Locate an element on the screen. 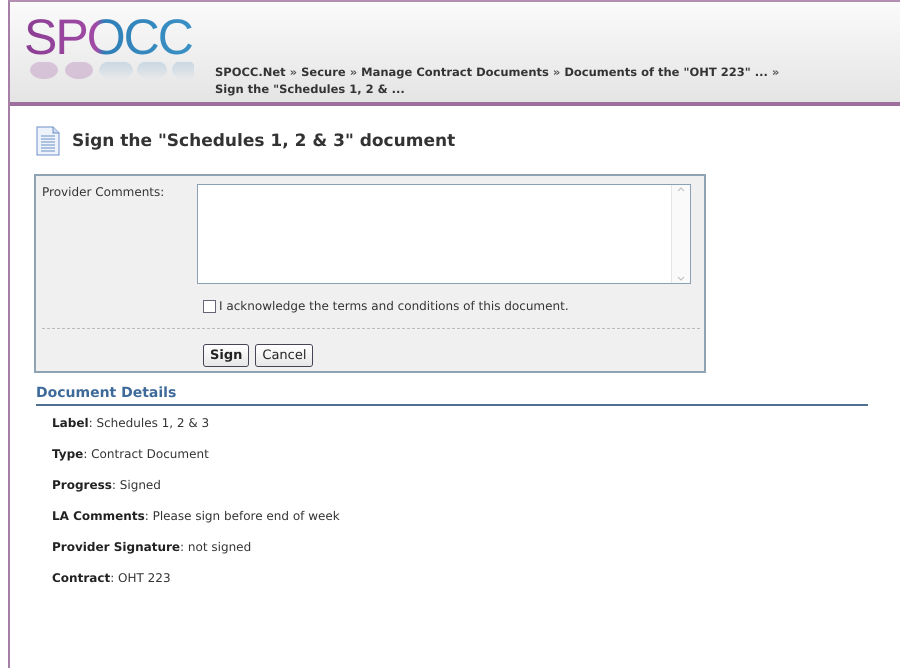 This screenshot has width=900, height=668. page-title: Sign the "Schedules 1, 2 & 3" document is located at coordinates (264, 141).